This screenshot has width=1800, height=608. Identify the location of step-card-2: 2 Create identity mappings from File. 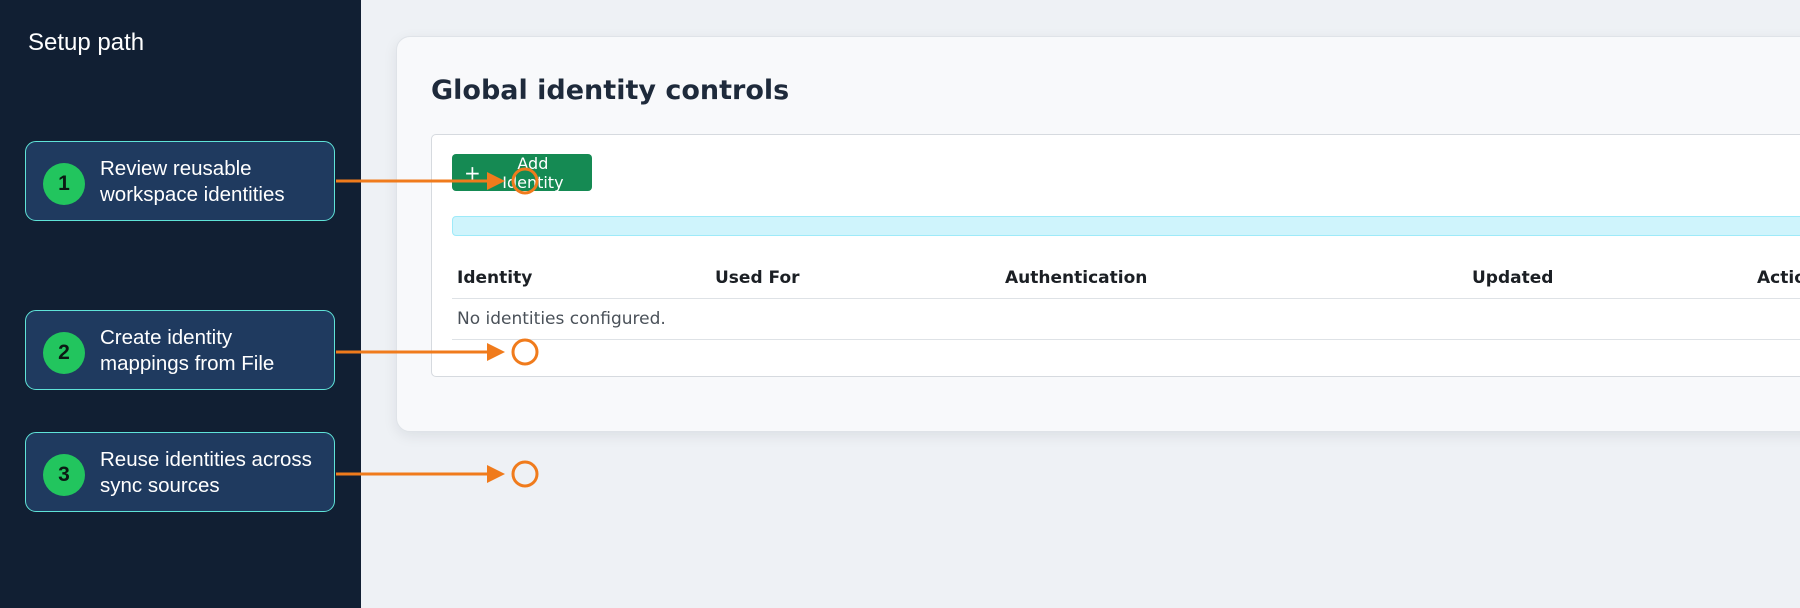
(180, 350).